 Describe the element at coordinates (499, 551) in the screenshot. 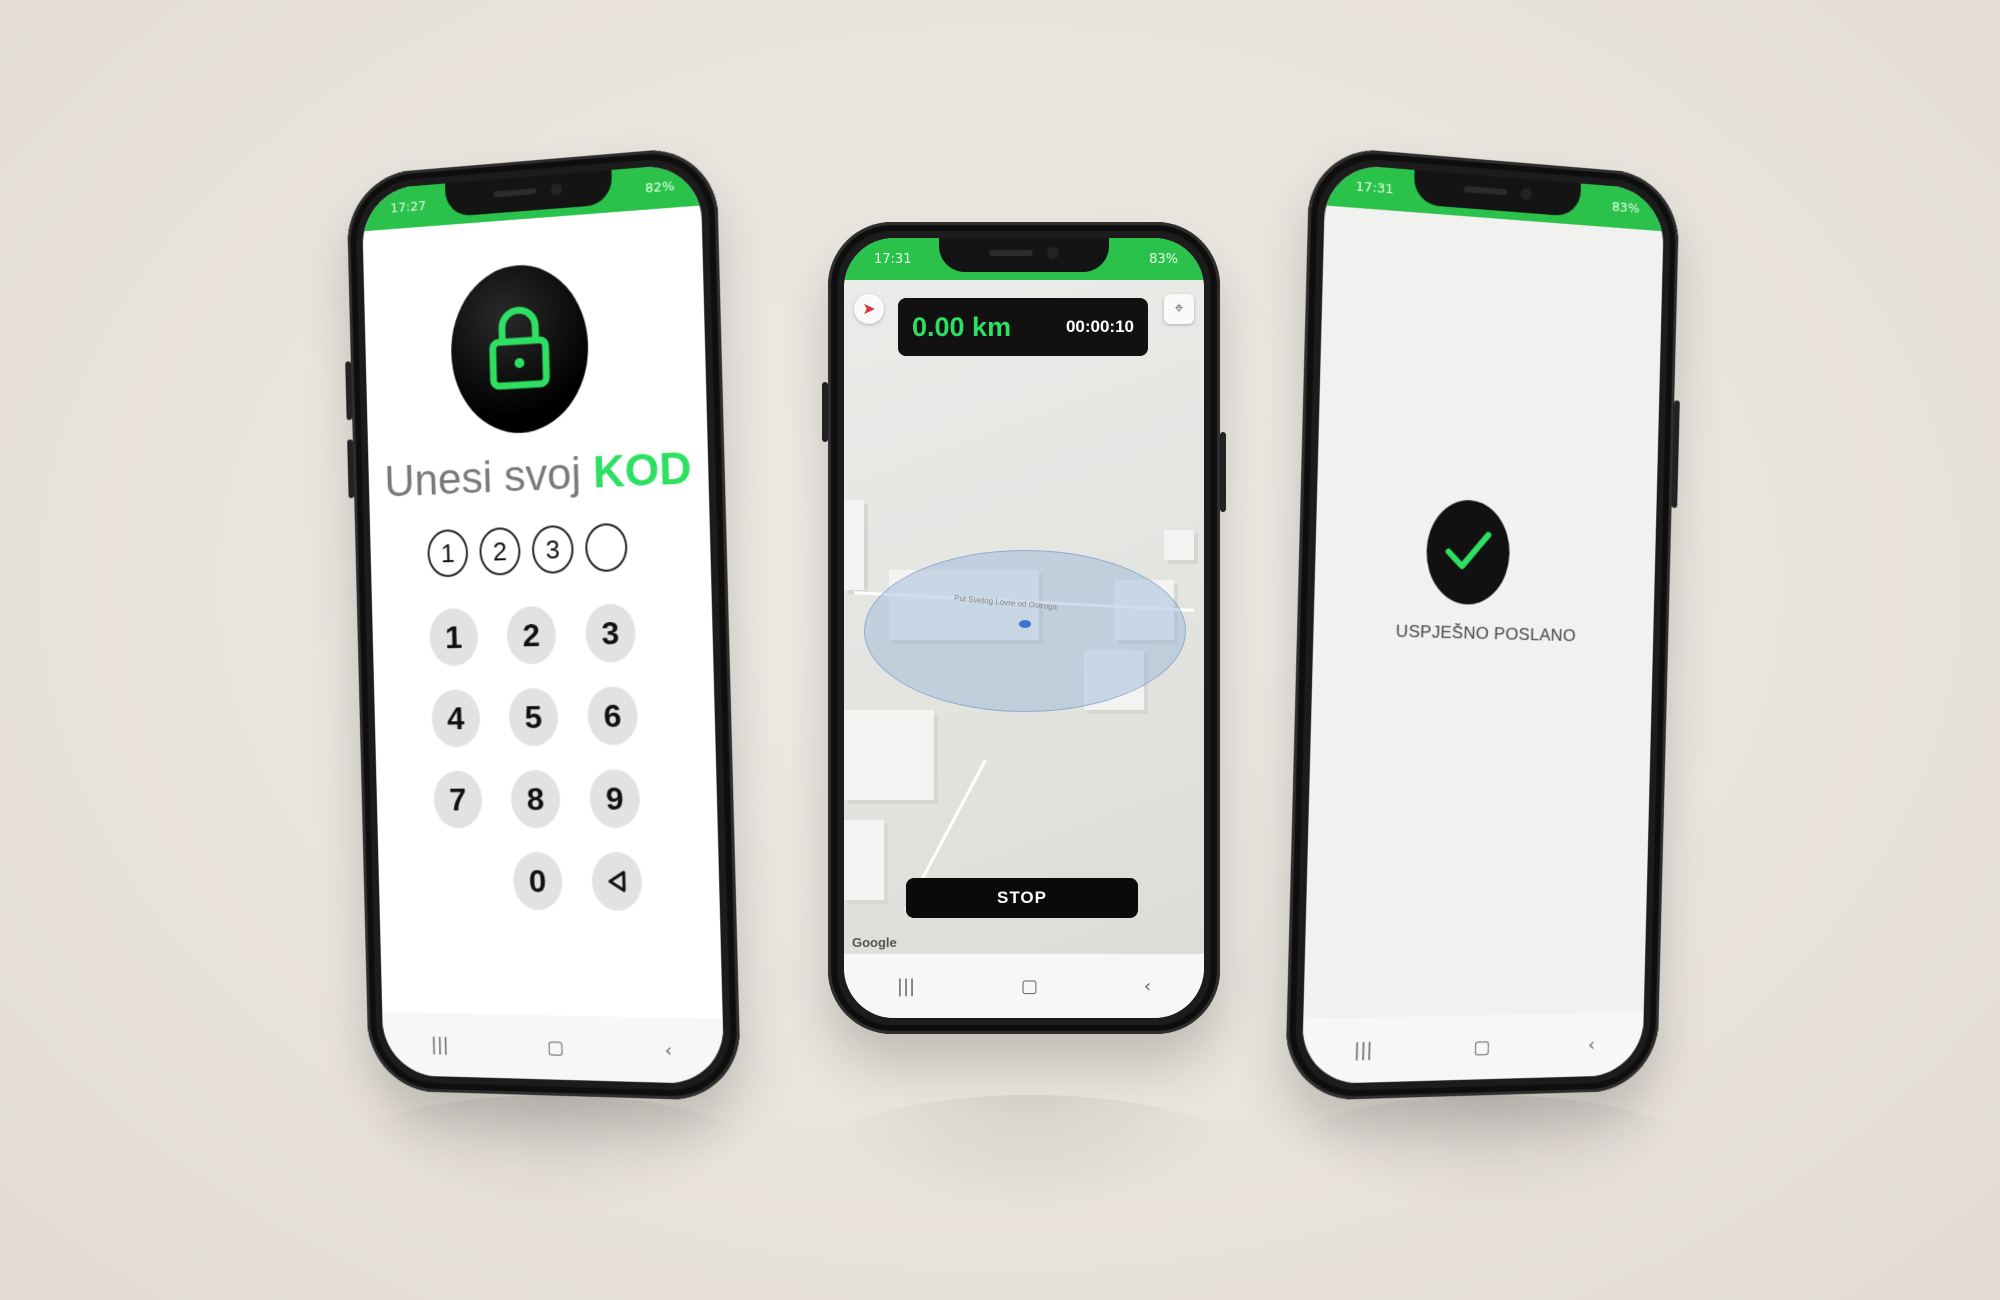

I see `code-slot: 2` at that location.